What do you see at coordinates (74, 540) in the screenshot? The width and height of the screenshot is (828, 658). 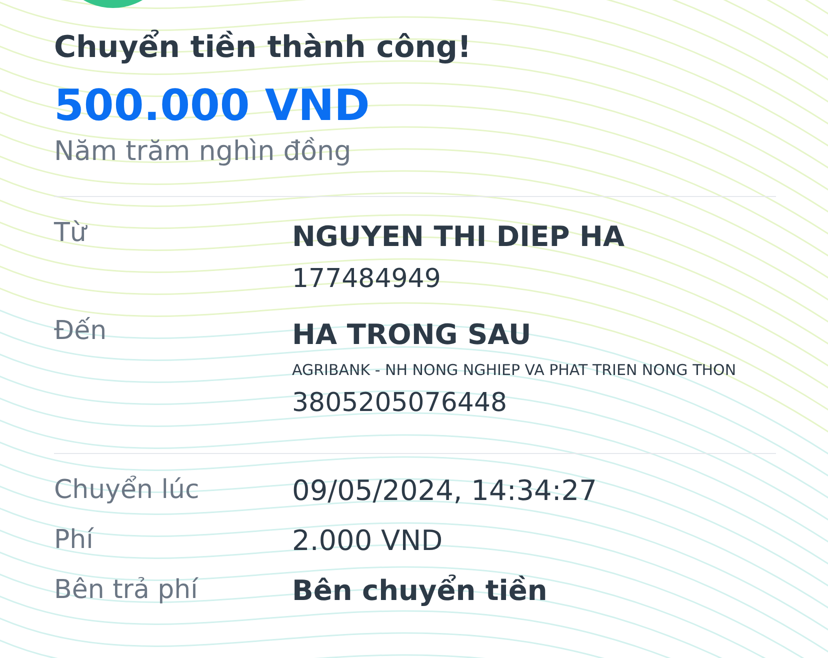 I see `row-label: Phí` at bounding box center [74, 540].